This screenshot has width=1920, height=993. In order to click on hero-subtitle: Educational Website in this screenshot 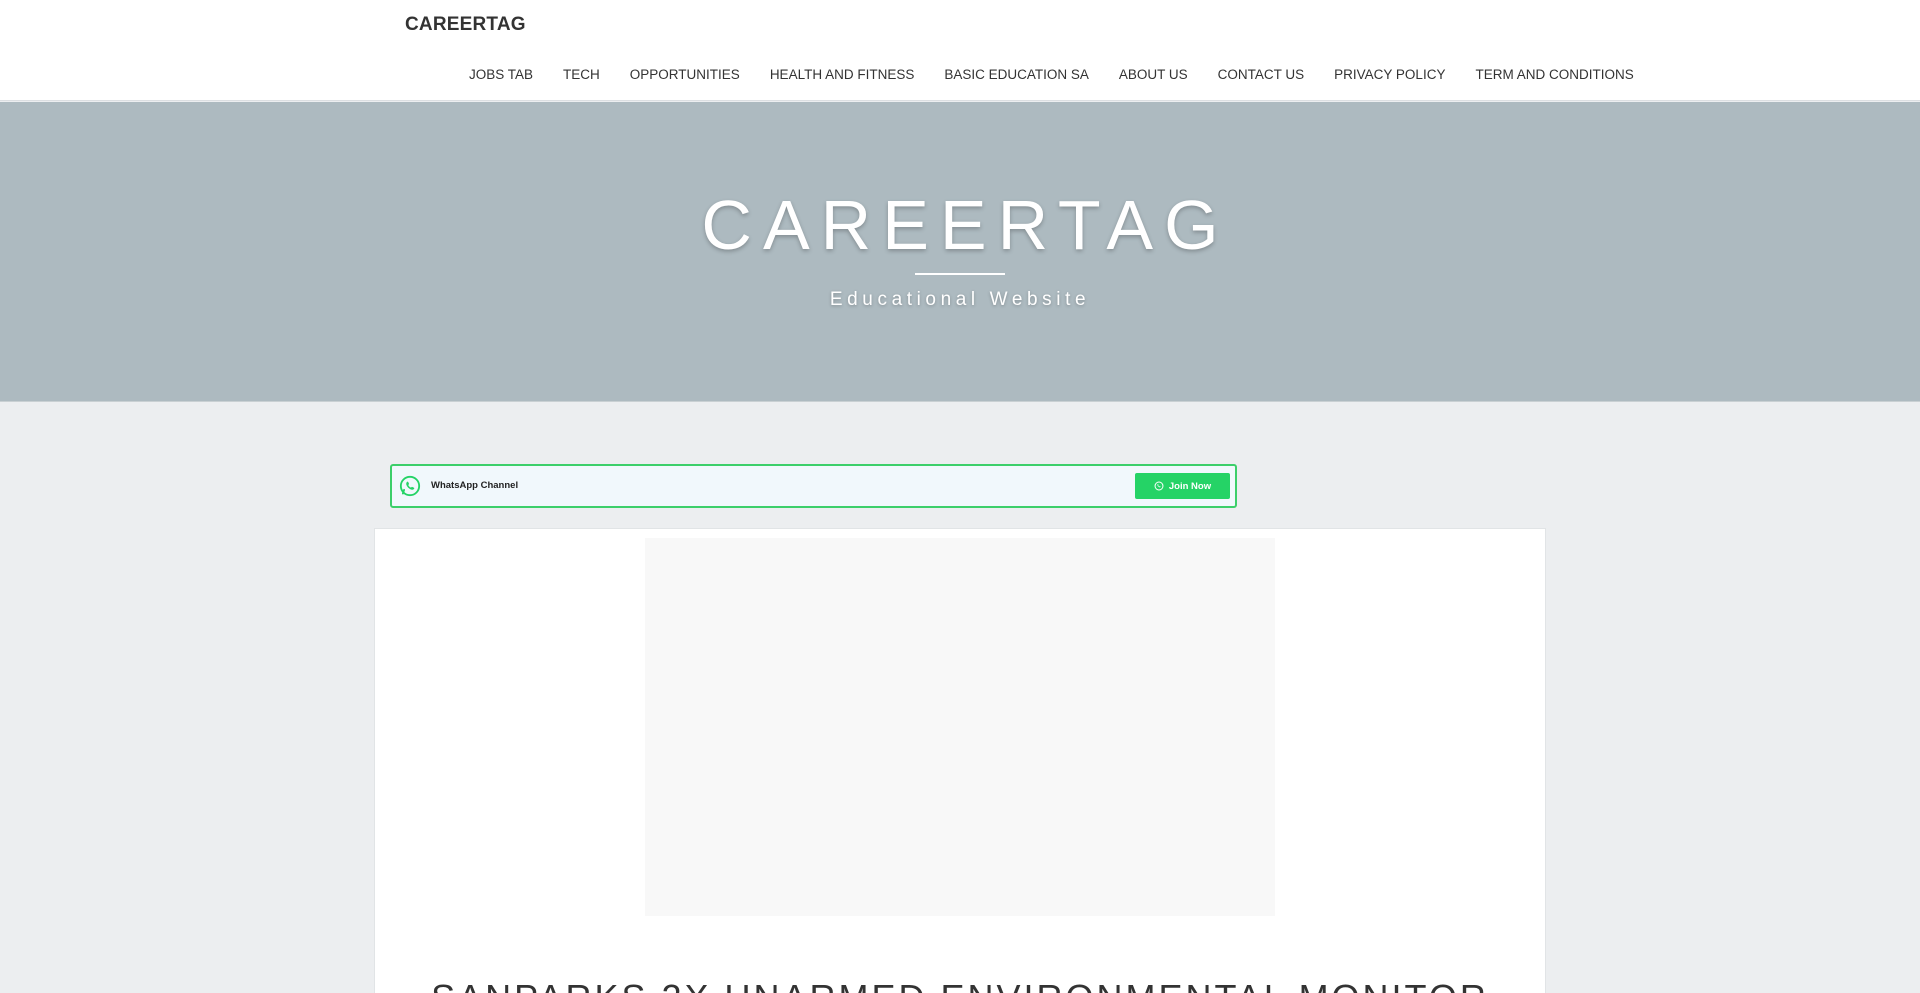, I will do `click(960, 299)`.